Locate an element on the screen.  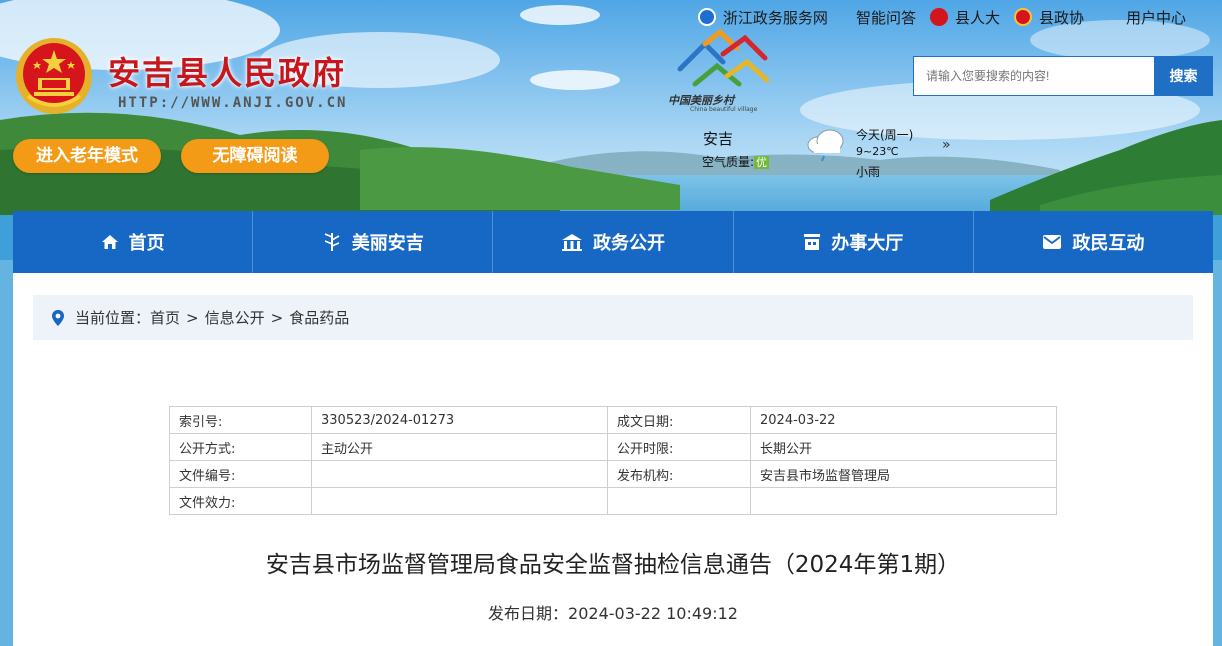
site-url: HTTP://WWW.ANJI.GOV.CN is located at coordinates (233, 103).